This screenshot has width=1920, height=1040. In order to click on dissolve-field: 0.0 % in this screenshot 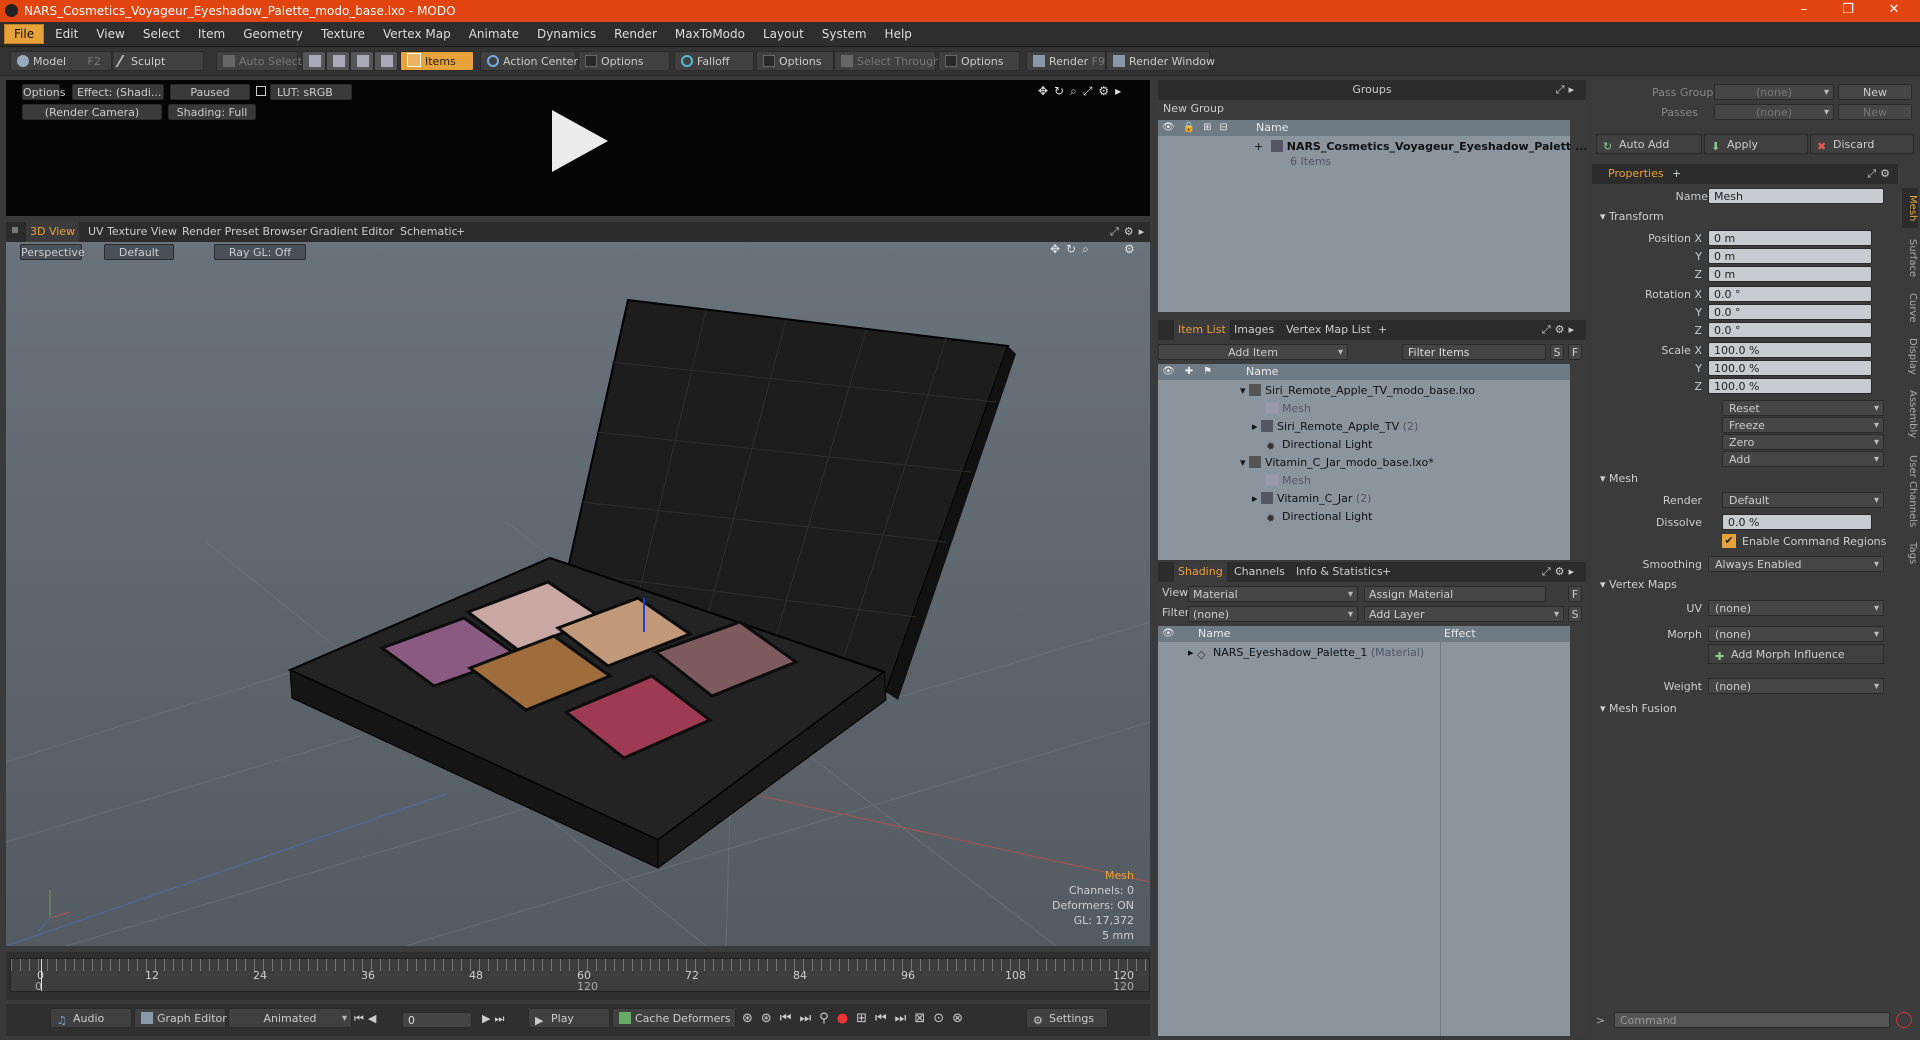, I will do `click(1797, 522)`.